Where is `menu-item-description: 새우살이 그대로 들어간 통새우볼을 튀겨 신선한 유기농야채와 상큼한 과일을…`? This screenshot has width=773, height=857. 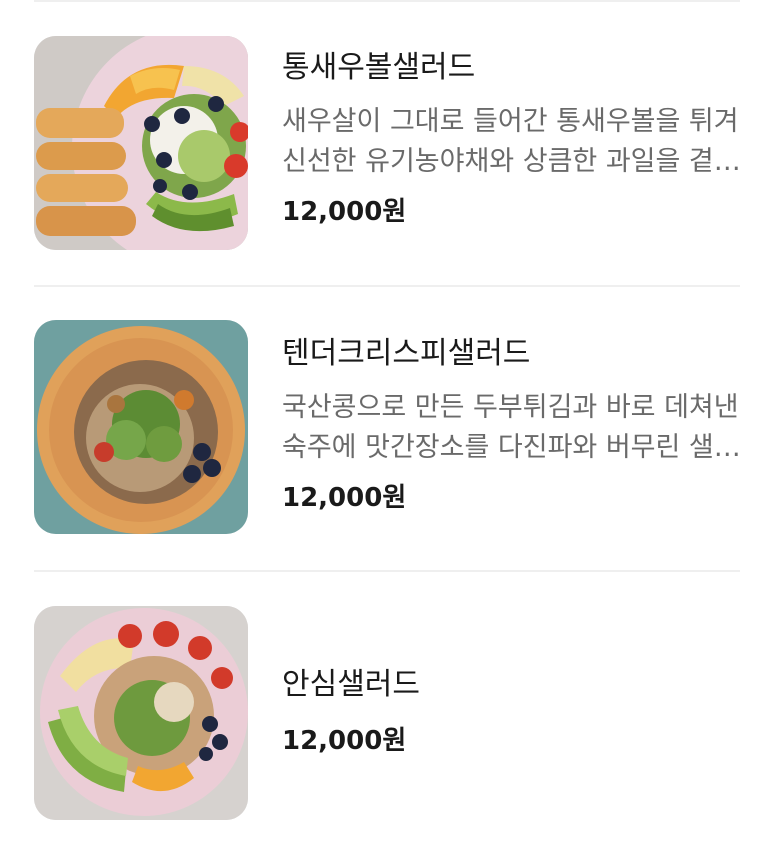 menu-item-description: 새우살이 그대로 들어간 통새우볼을 튀겨 신선한 유기농야채와 상큼한 과일을… is located at coordinates (510, 141).